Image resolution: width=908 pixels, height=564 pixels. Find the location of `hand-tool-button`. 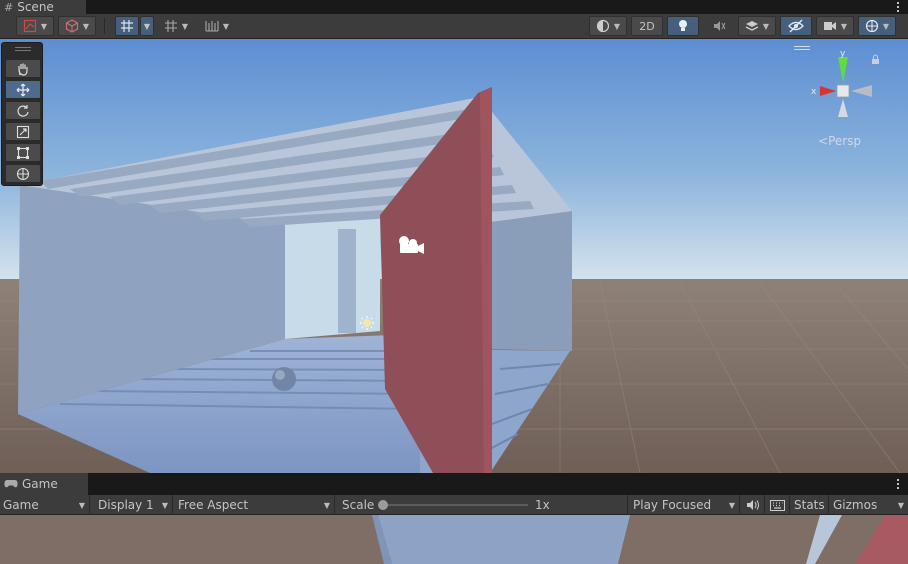

hand-tool-button is located at coordinates (23, 68).